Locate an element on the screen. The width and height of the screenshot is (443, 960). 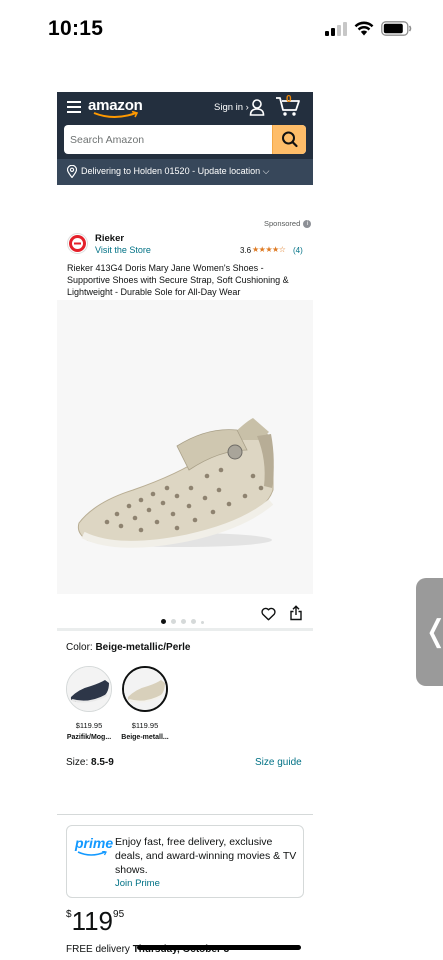
price-fraction: 95 is located at coordinates (119, 914).